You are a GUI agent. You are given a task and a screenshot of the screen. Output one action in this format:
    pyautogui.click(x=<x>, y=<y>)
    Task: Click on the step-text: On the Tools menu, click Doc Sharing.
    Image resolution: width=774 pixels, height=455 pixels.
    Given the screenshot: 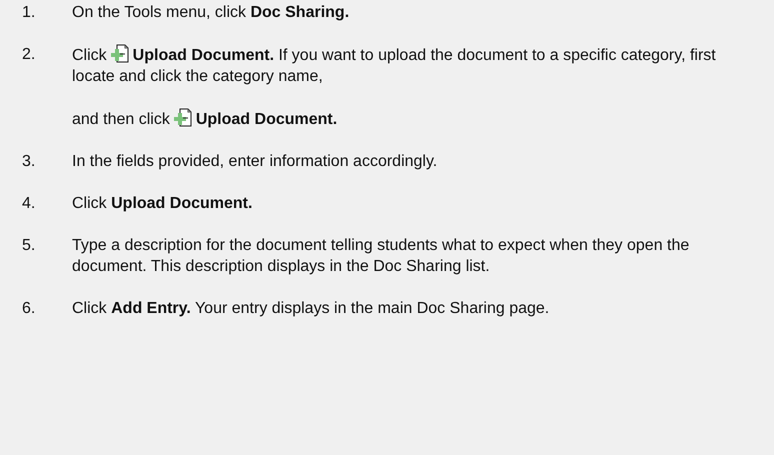 What is the action you would take?
    pyautogui.click(x=211, y=13)
    